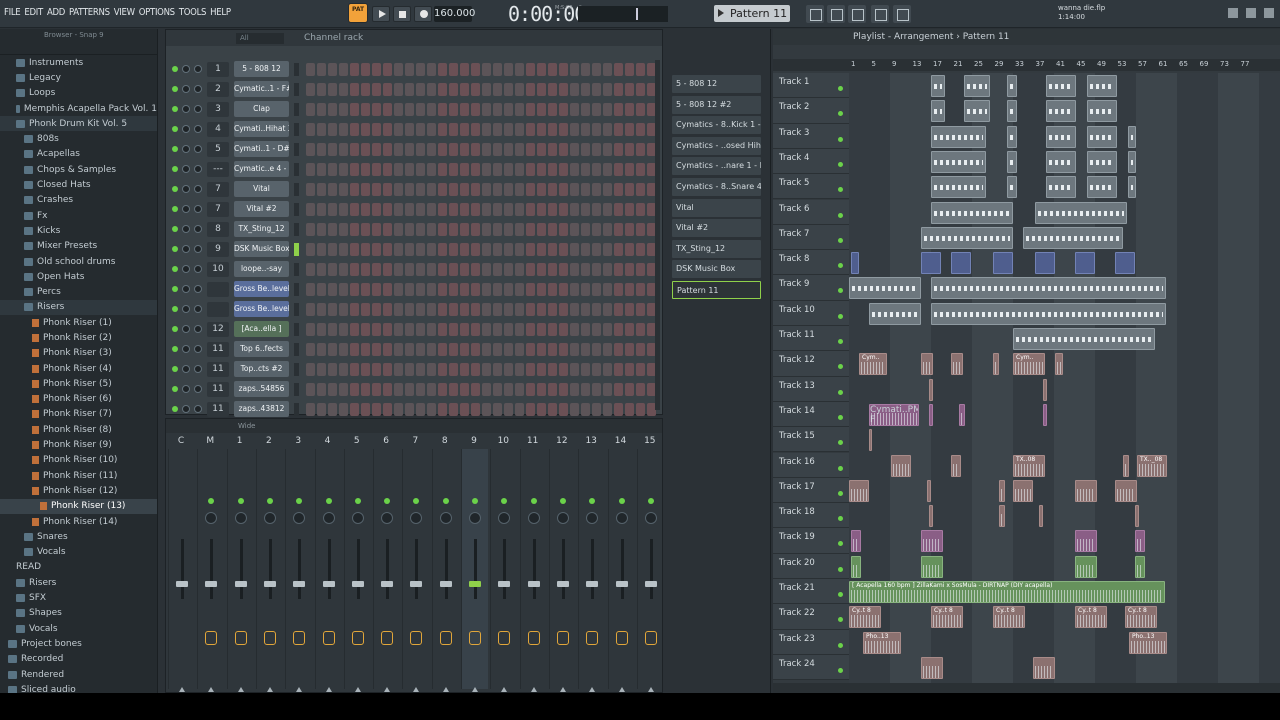  I want to click on menu-view: VIEW, so click(124, 12).